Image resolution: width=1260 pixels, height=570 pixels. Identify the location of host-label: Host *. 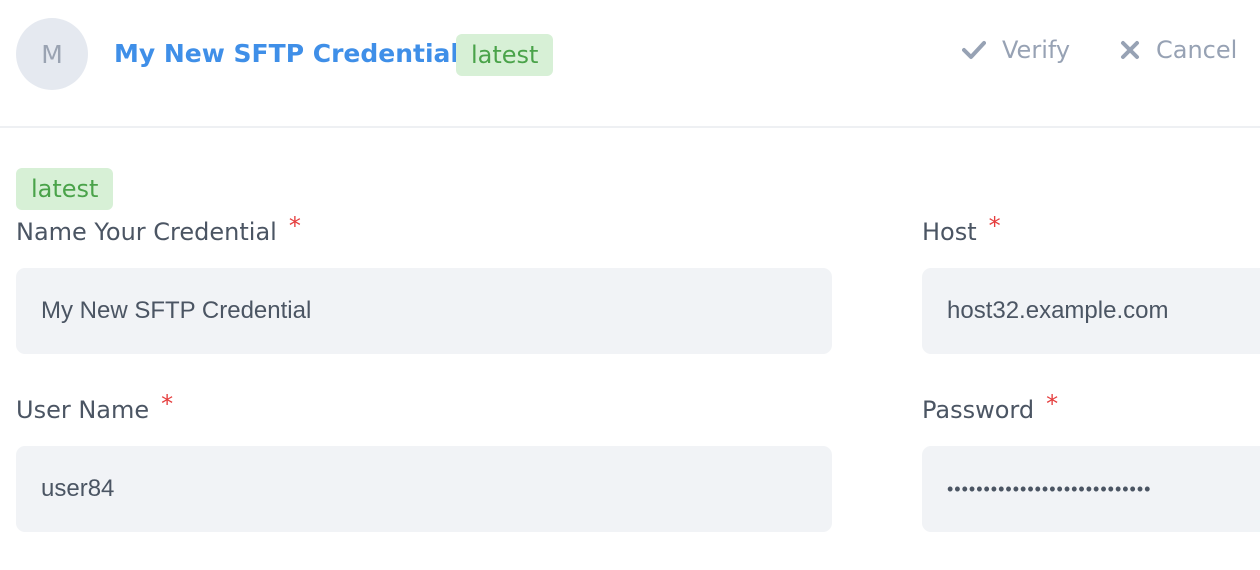
(961, 230).